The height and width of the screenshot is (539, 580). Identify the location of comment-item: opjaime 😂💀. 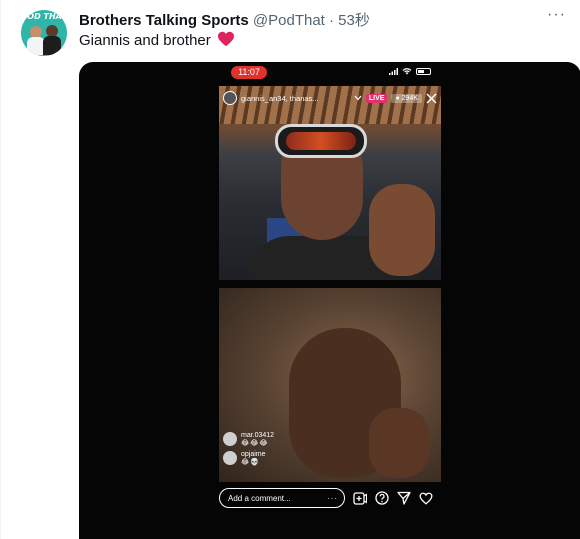
(248, 458).